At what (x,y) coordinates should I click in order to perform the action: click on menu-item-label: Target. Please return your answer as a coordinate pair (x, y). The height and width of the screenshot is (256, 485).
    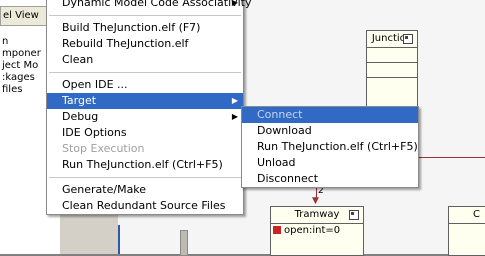
    Looking at the image, I should click on (79, 100).